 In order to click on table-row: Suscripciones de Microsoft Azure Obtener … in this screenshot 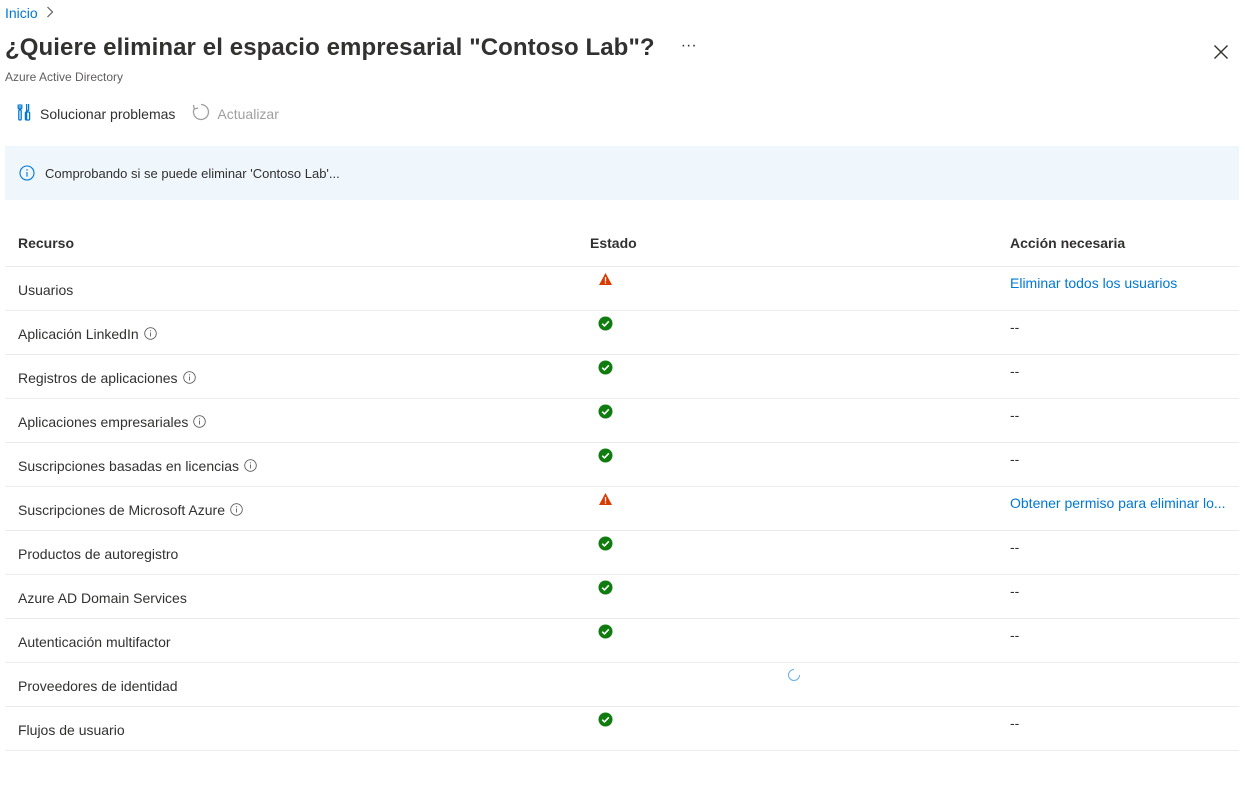, I will do `click(622, 508)`.